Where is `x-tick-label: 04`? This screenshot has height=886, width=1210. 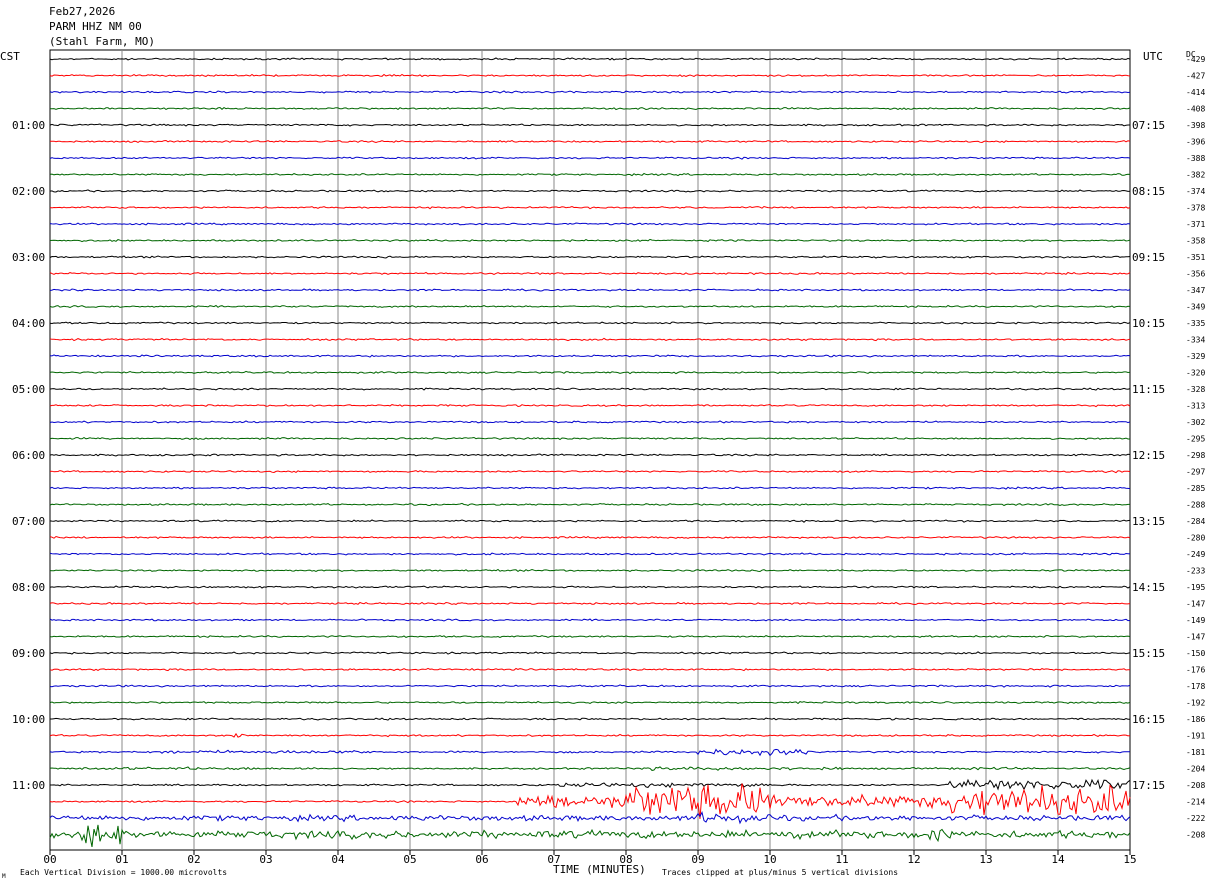
x-tick-label: 04 is located at coordinates (338, 859).